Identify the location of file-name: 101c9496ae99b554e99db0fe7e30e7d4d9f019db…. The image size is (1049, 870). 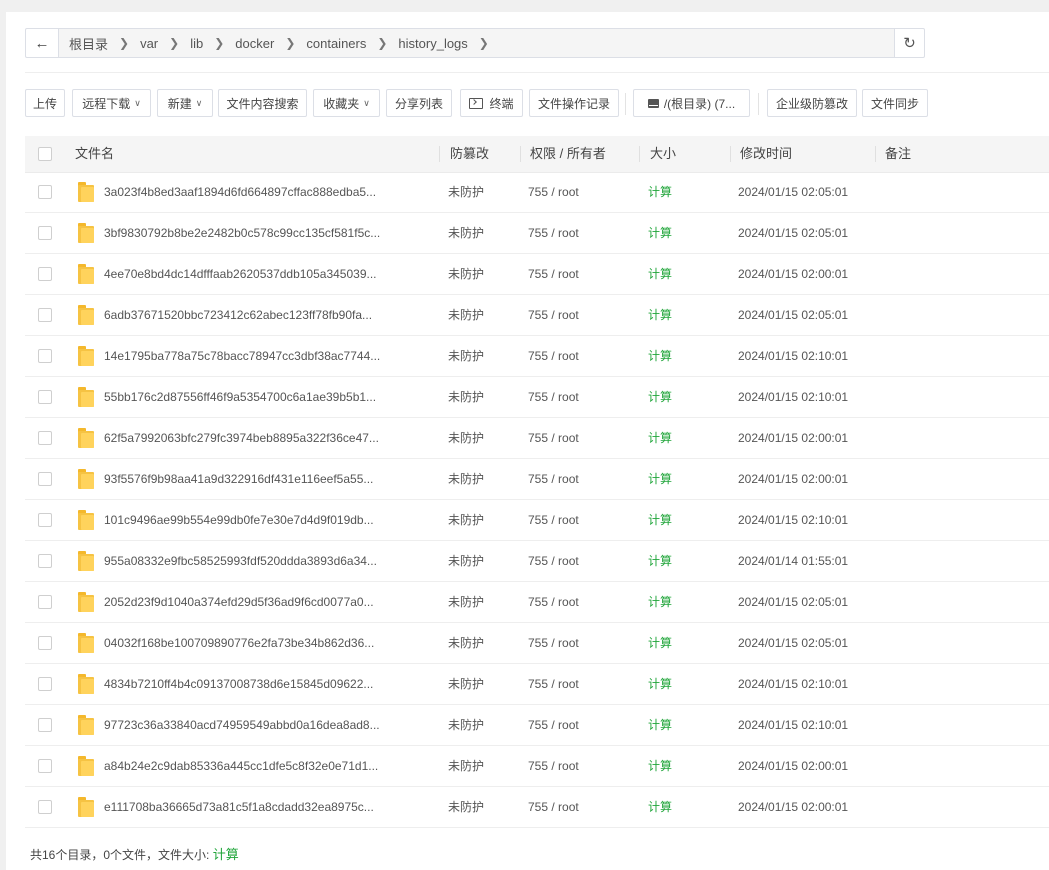
(239, 520).